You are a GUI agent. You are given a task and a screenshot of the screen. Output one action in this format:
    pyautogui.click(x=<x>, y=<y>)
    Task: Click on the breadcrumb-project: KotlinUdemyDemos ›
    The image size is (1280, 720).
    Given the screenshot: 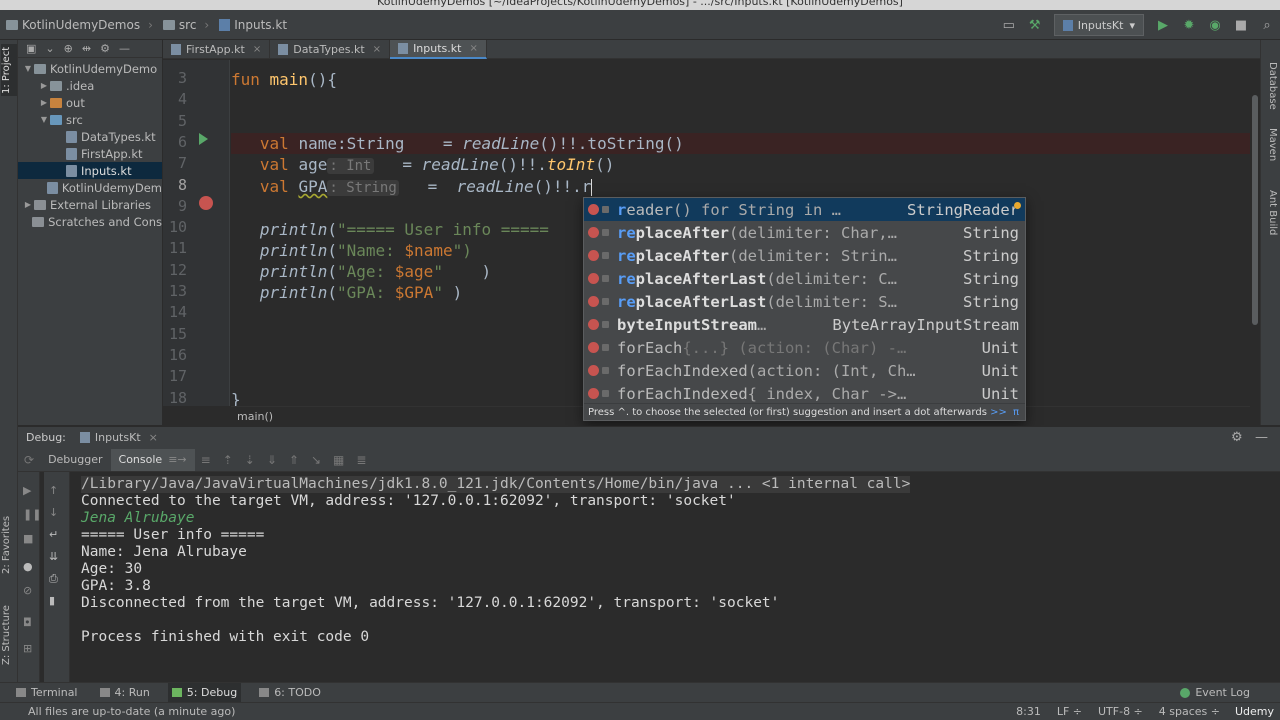 What is the action you would take?
    pyautogui.click(x=79, y=25)
    